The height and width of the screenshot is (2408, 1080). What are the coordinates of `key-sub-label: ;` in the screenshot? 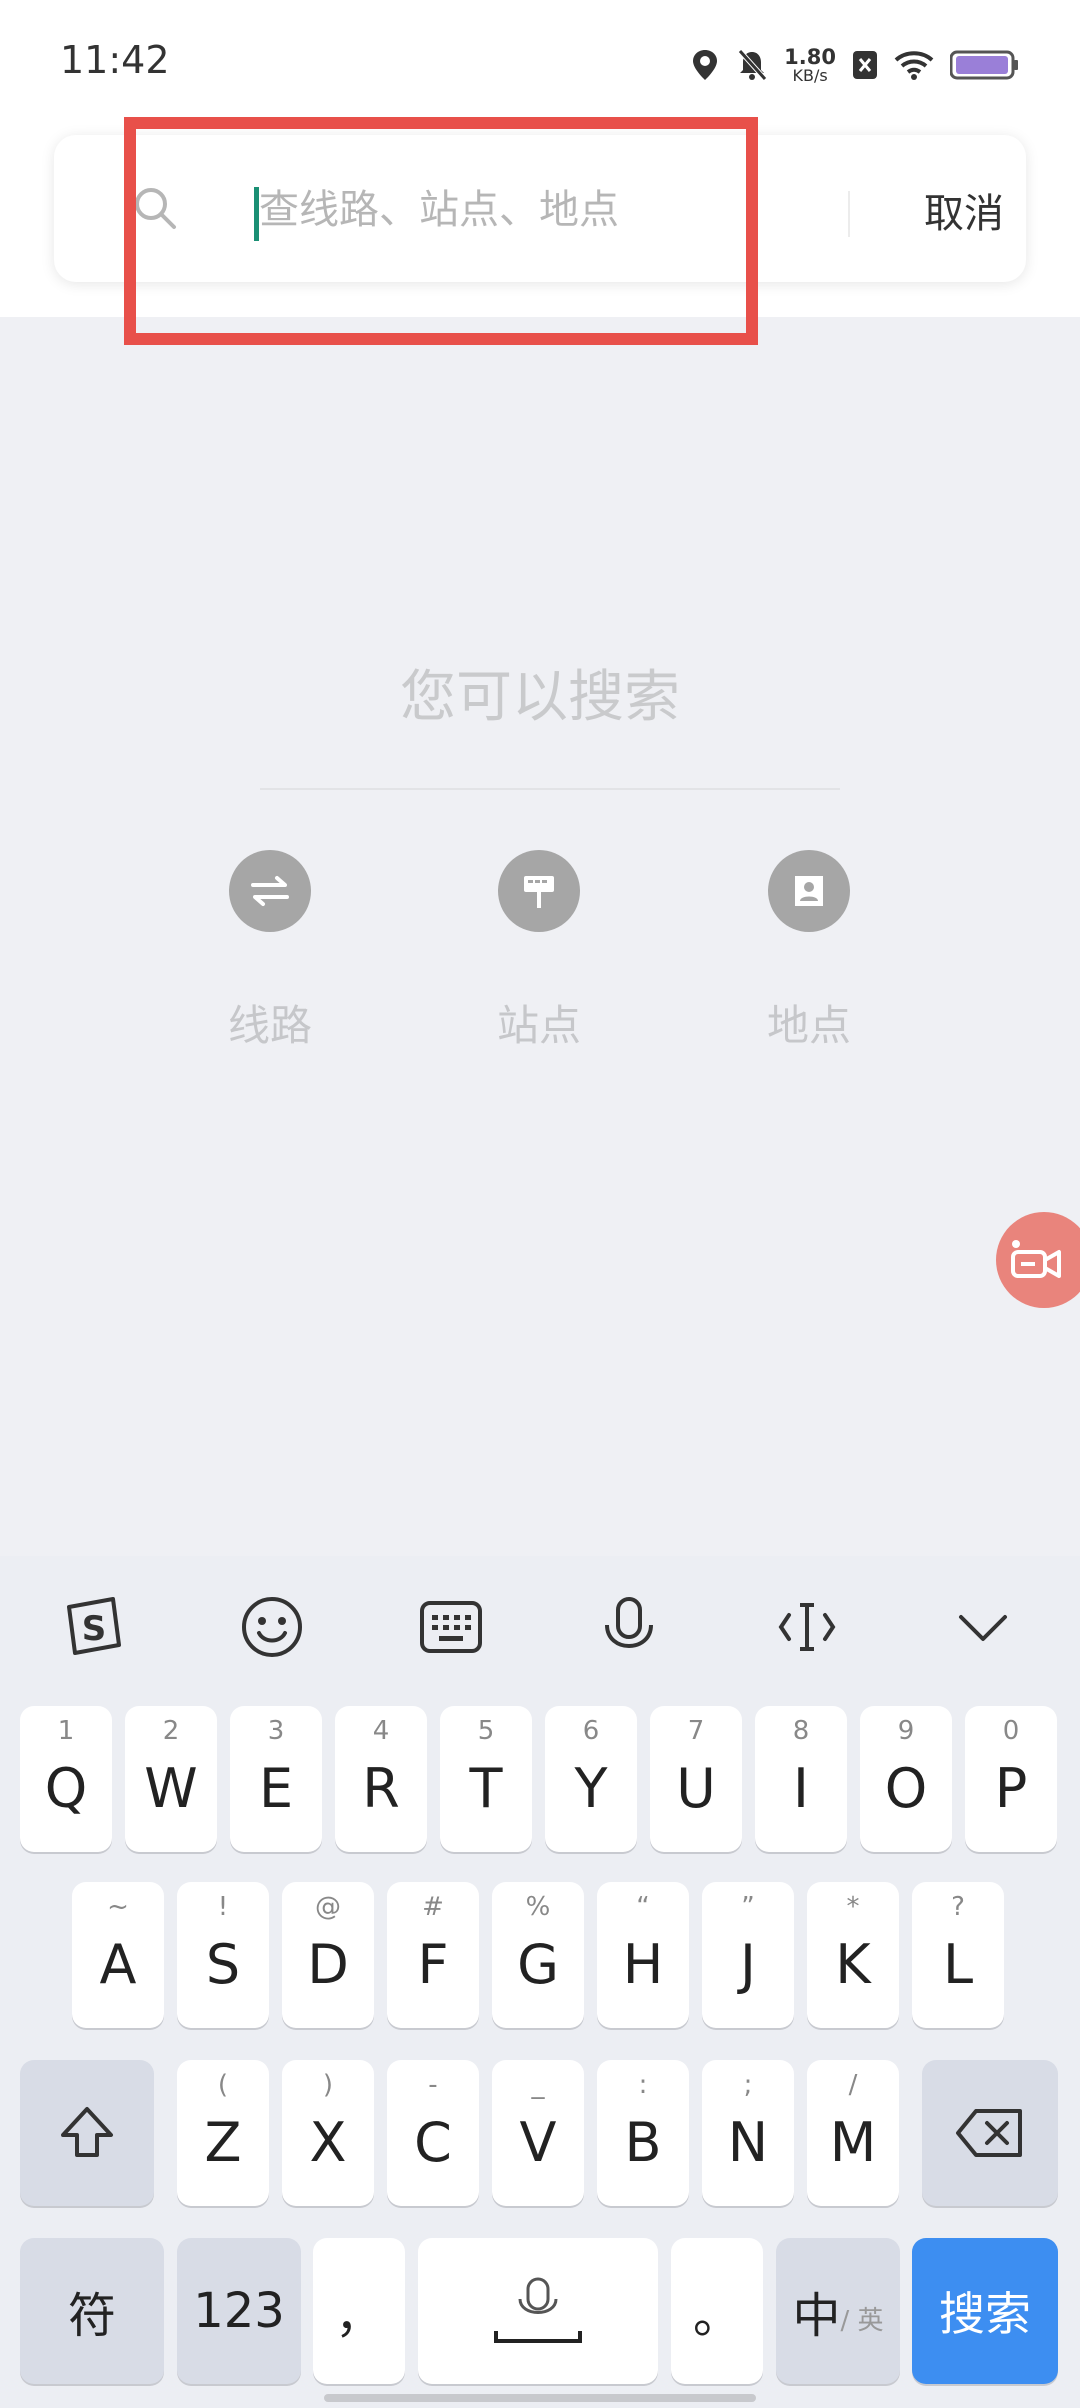 It's located at (748, 2085).